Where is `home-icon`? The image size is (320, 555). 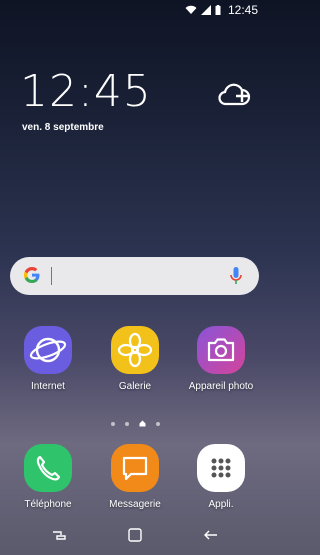 home-icon is located at coordinates (135, 535).